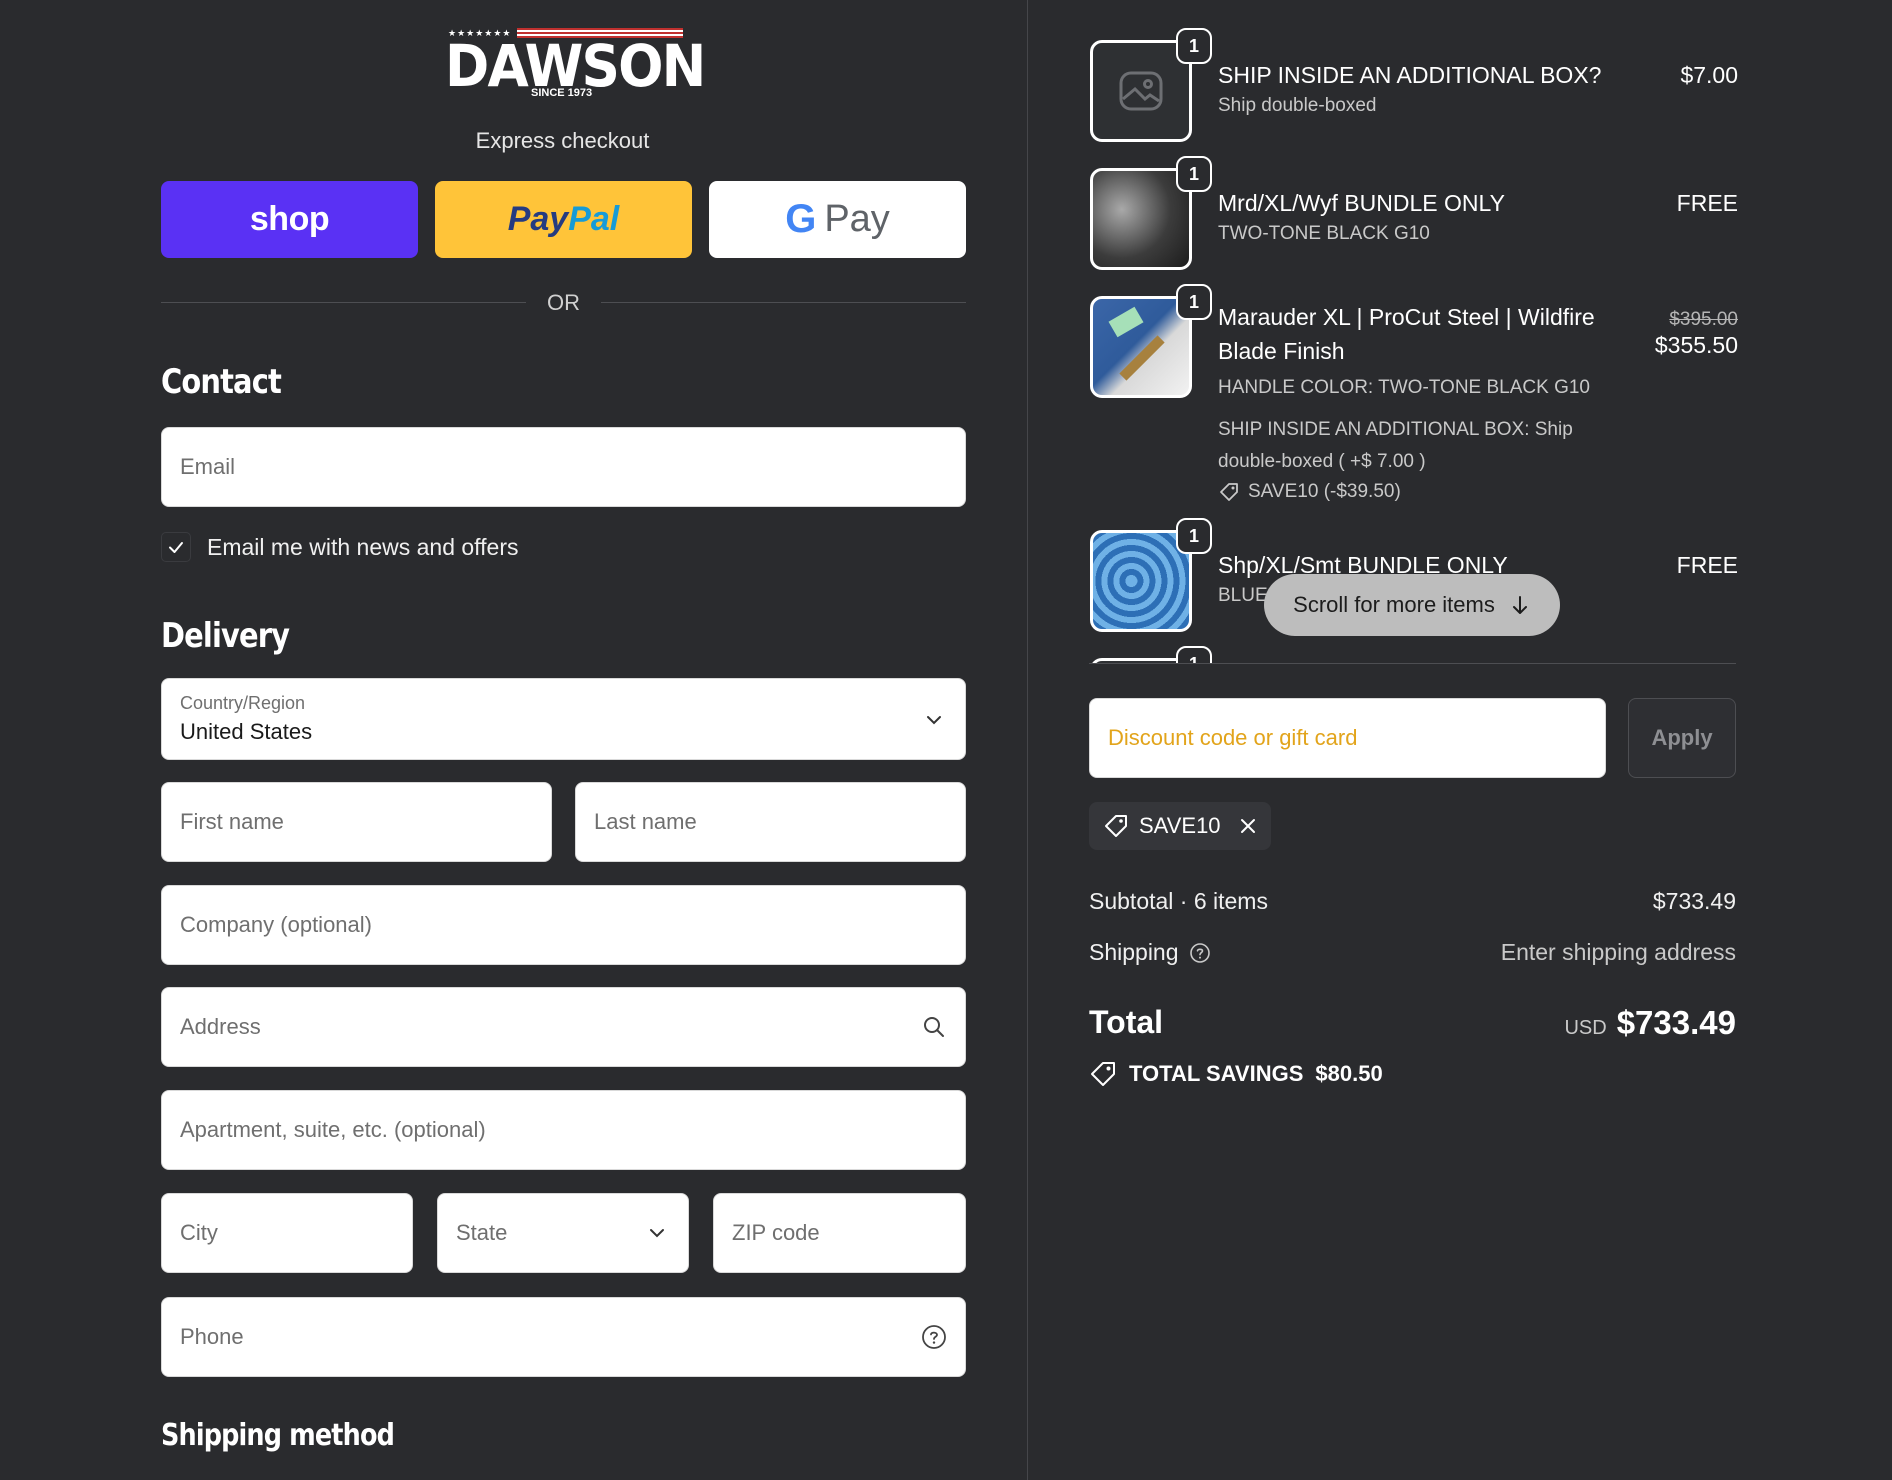  Describe the element at coordinates (1696, 345) in the screenshot. I see `item-price: $355.50` at that location.